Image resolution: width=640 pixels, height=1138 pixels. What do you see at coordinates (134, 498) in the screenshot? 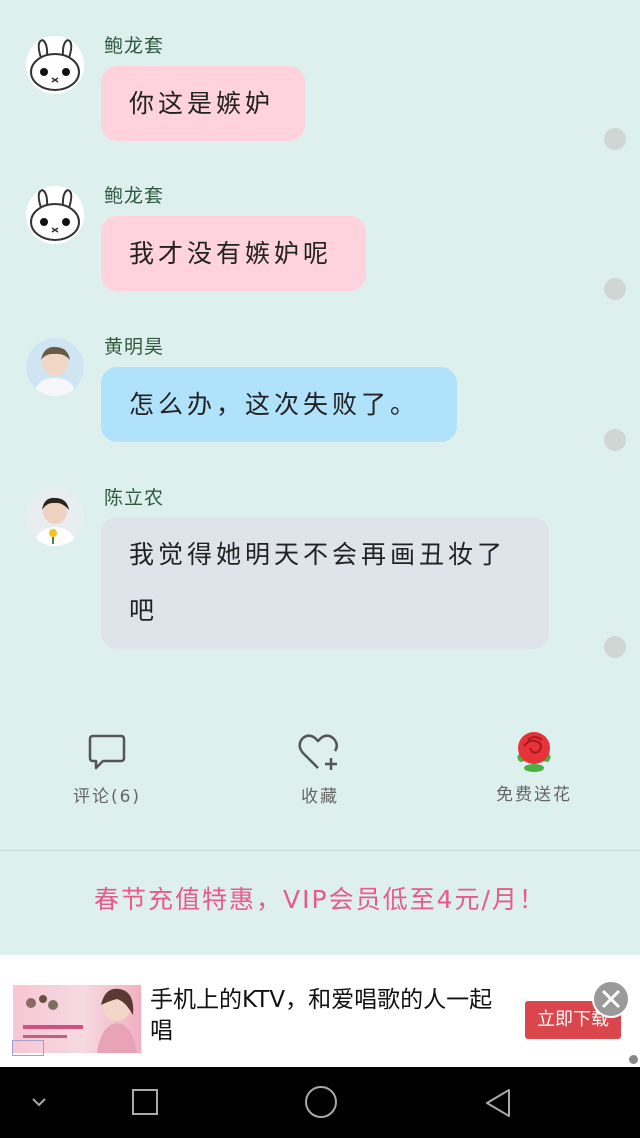
I see `sender-name: 陈立农` at bounding box center [134, 498].